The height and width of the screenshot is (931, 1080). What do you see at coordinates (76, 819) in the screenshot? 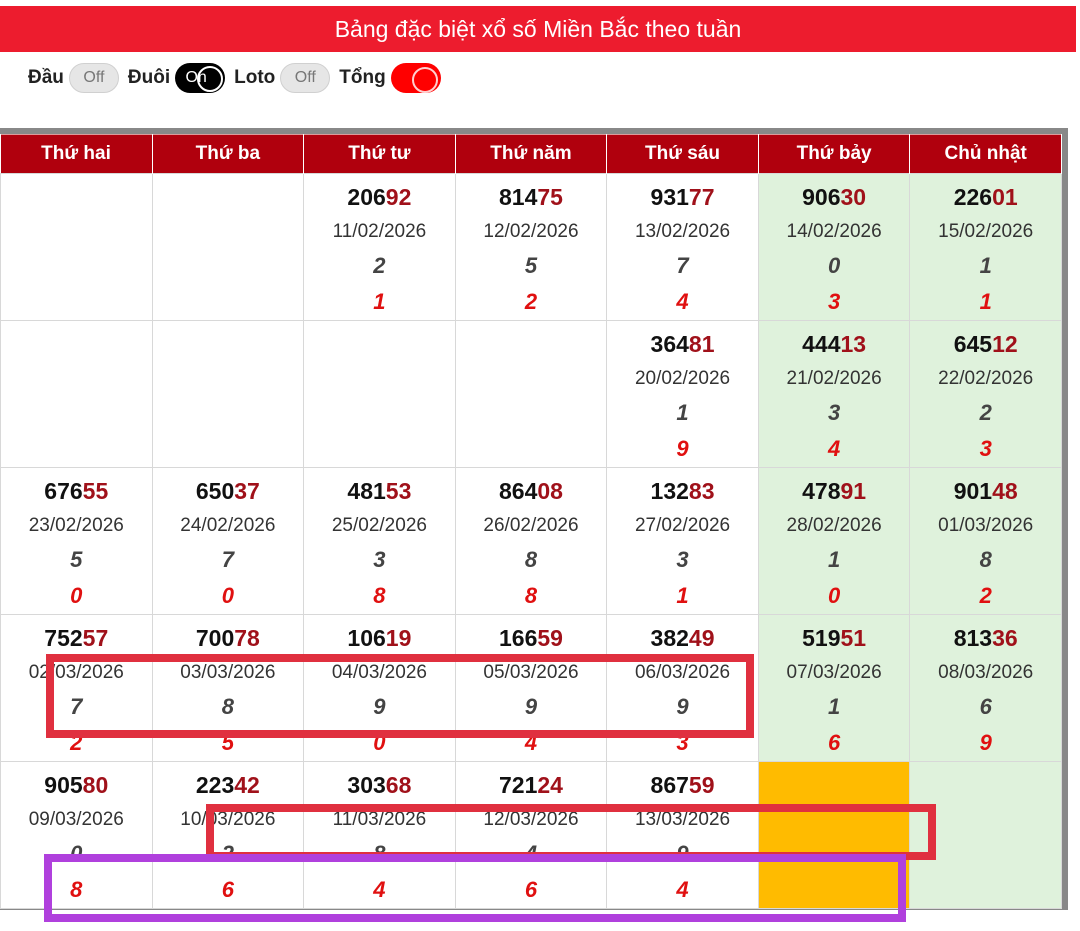
I see `draw-date: 09/03/2026` at bounding box center [76, 819].